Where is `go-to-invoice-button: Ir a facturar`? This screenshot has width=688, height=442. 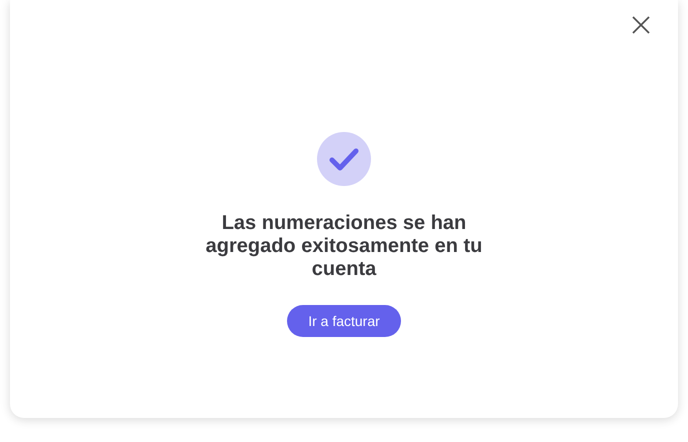
go-to-invoice-button: Ir a facturar is located at coordinates (344, 321).